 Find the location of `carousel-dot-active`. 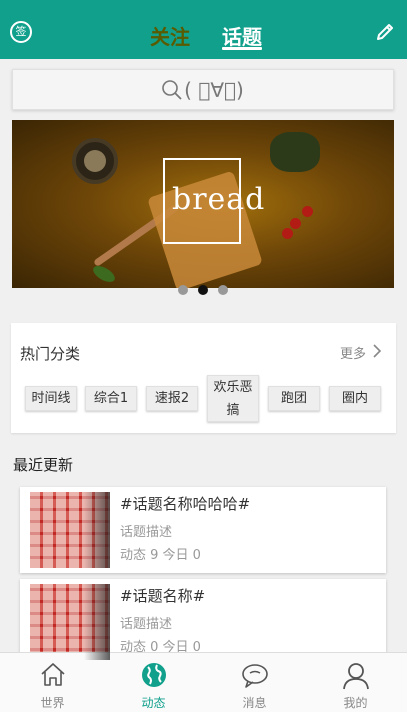

carousel-dot-active is located at coordinates (203, 290).